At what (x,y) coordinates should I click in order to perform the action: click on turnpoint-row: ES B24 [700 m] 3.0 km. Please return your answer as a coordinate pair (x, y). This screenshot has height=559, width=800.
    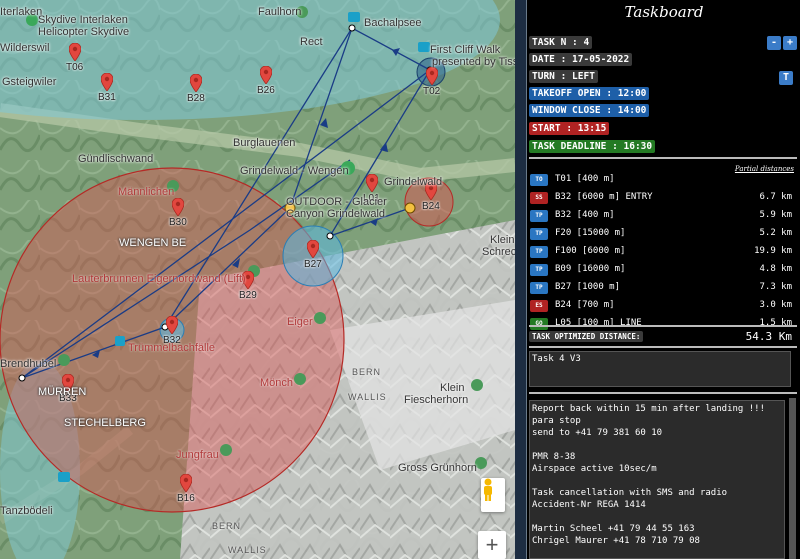
    Looking at the image, I should click on (661, 307).